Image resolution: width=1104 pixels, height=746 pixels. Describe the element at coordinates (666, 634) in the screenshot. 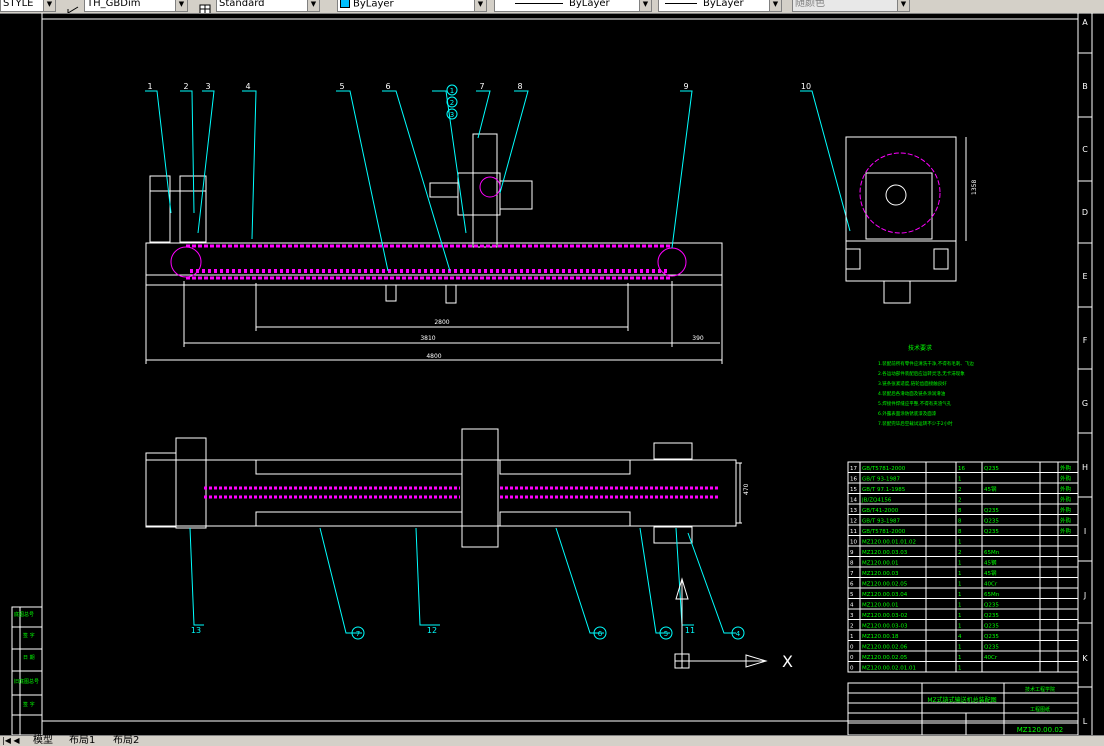

I see `plan-callout-5: 5` at that location.